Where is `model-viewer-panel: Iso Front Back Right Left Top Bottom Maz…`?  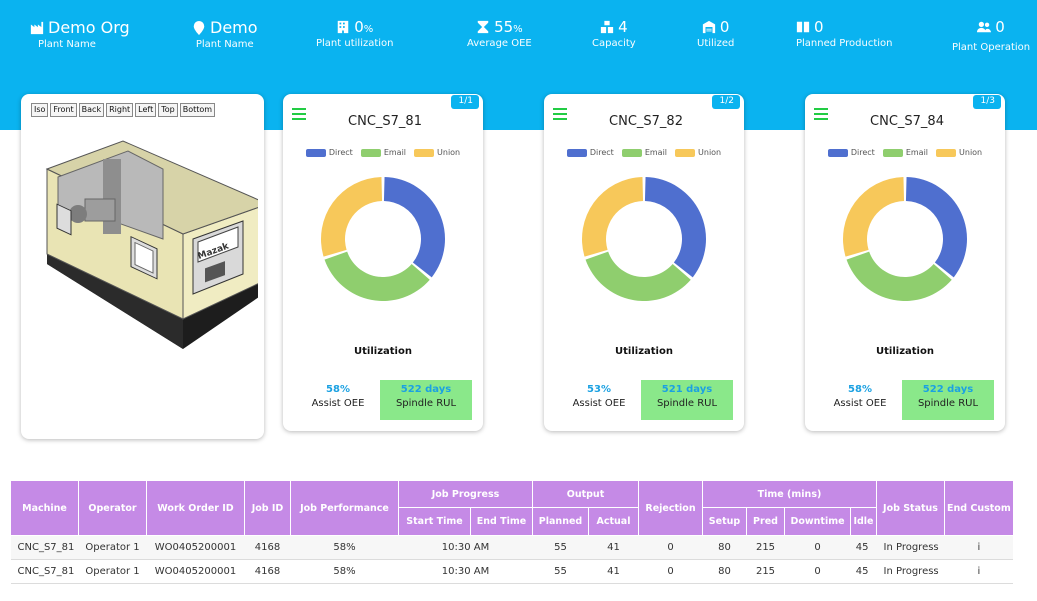
model-viewer-panel: Iso Front Back Right Left Top Bottom Maz… is located at coordinates (142, 266).